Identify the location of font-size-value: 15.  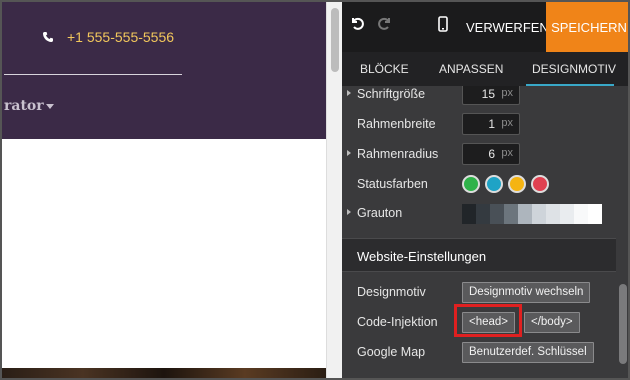
(488, 94).